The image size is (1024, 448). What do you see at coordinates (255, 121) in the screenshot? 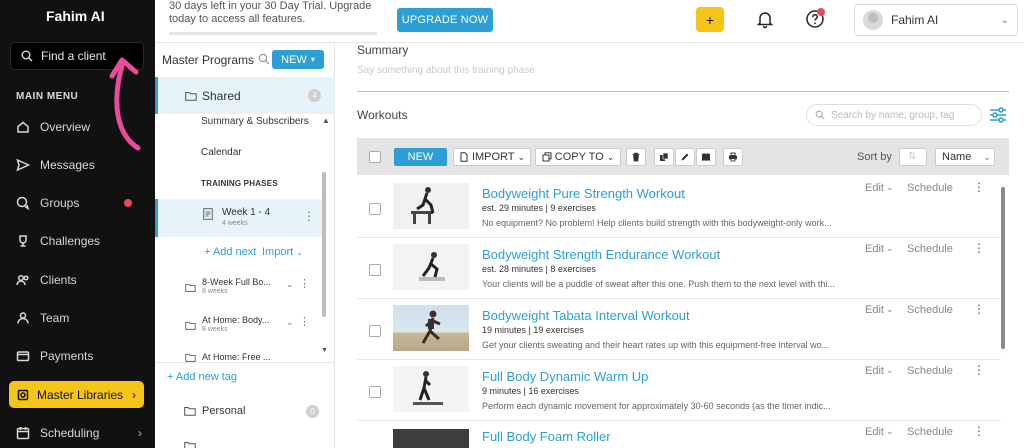
I see `summary-subscribers-link: Summary & Subscribers` at bounding box center [255, 121].